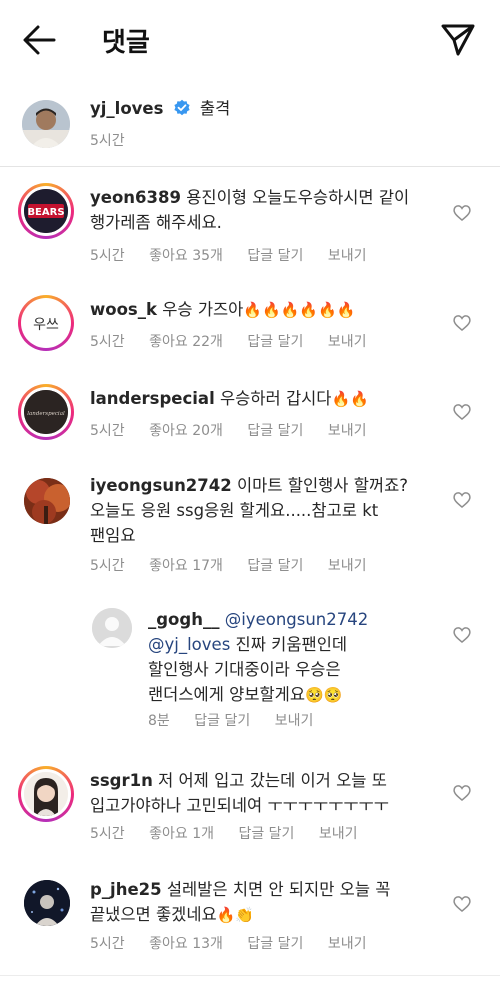 This screenshot has width=500, height=985. What do you see at coordinates (126, 108) in the screenshot?
I see `username: yj_loves` at bounding box center [126, 108].